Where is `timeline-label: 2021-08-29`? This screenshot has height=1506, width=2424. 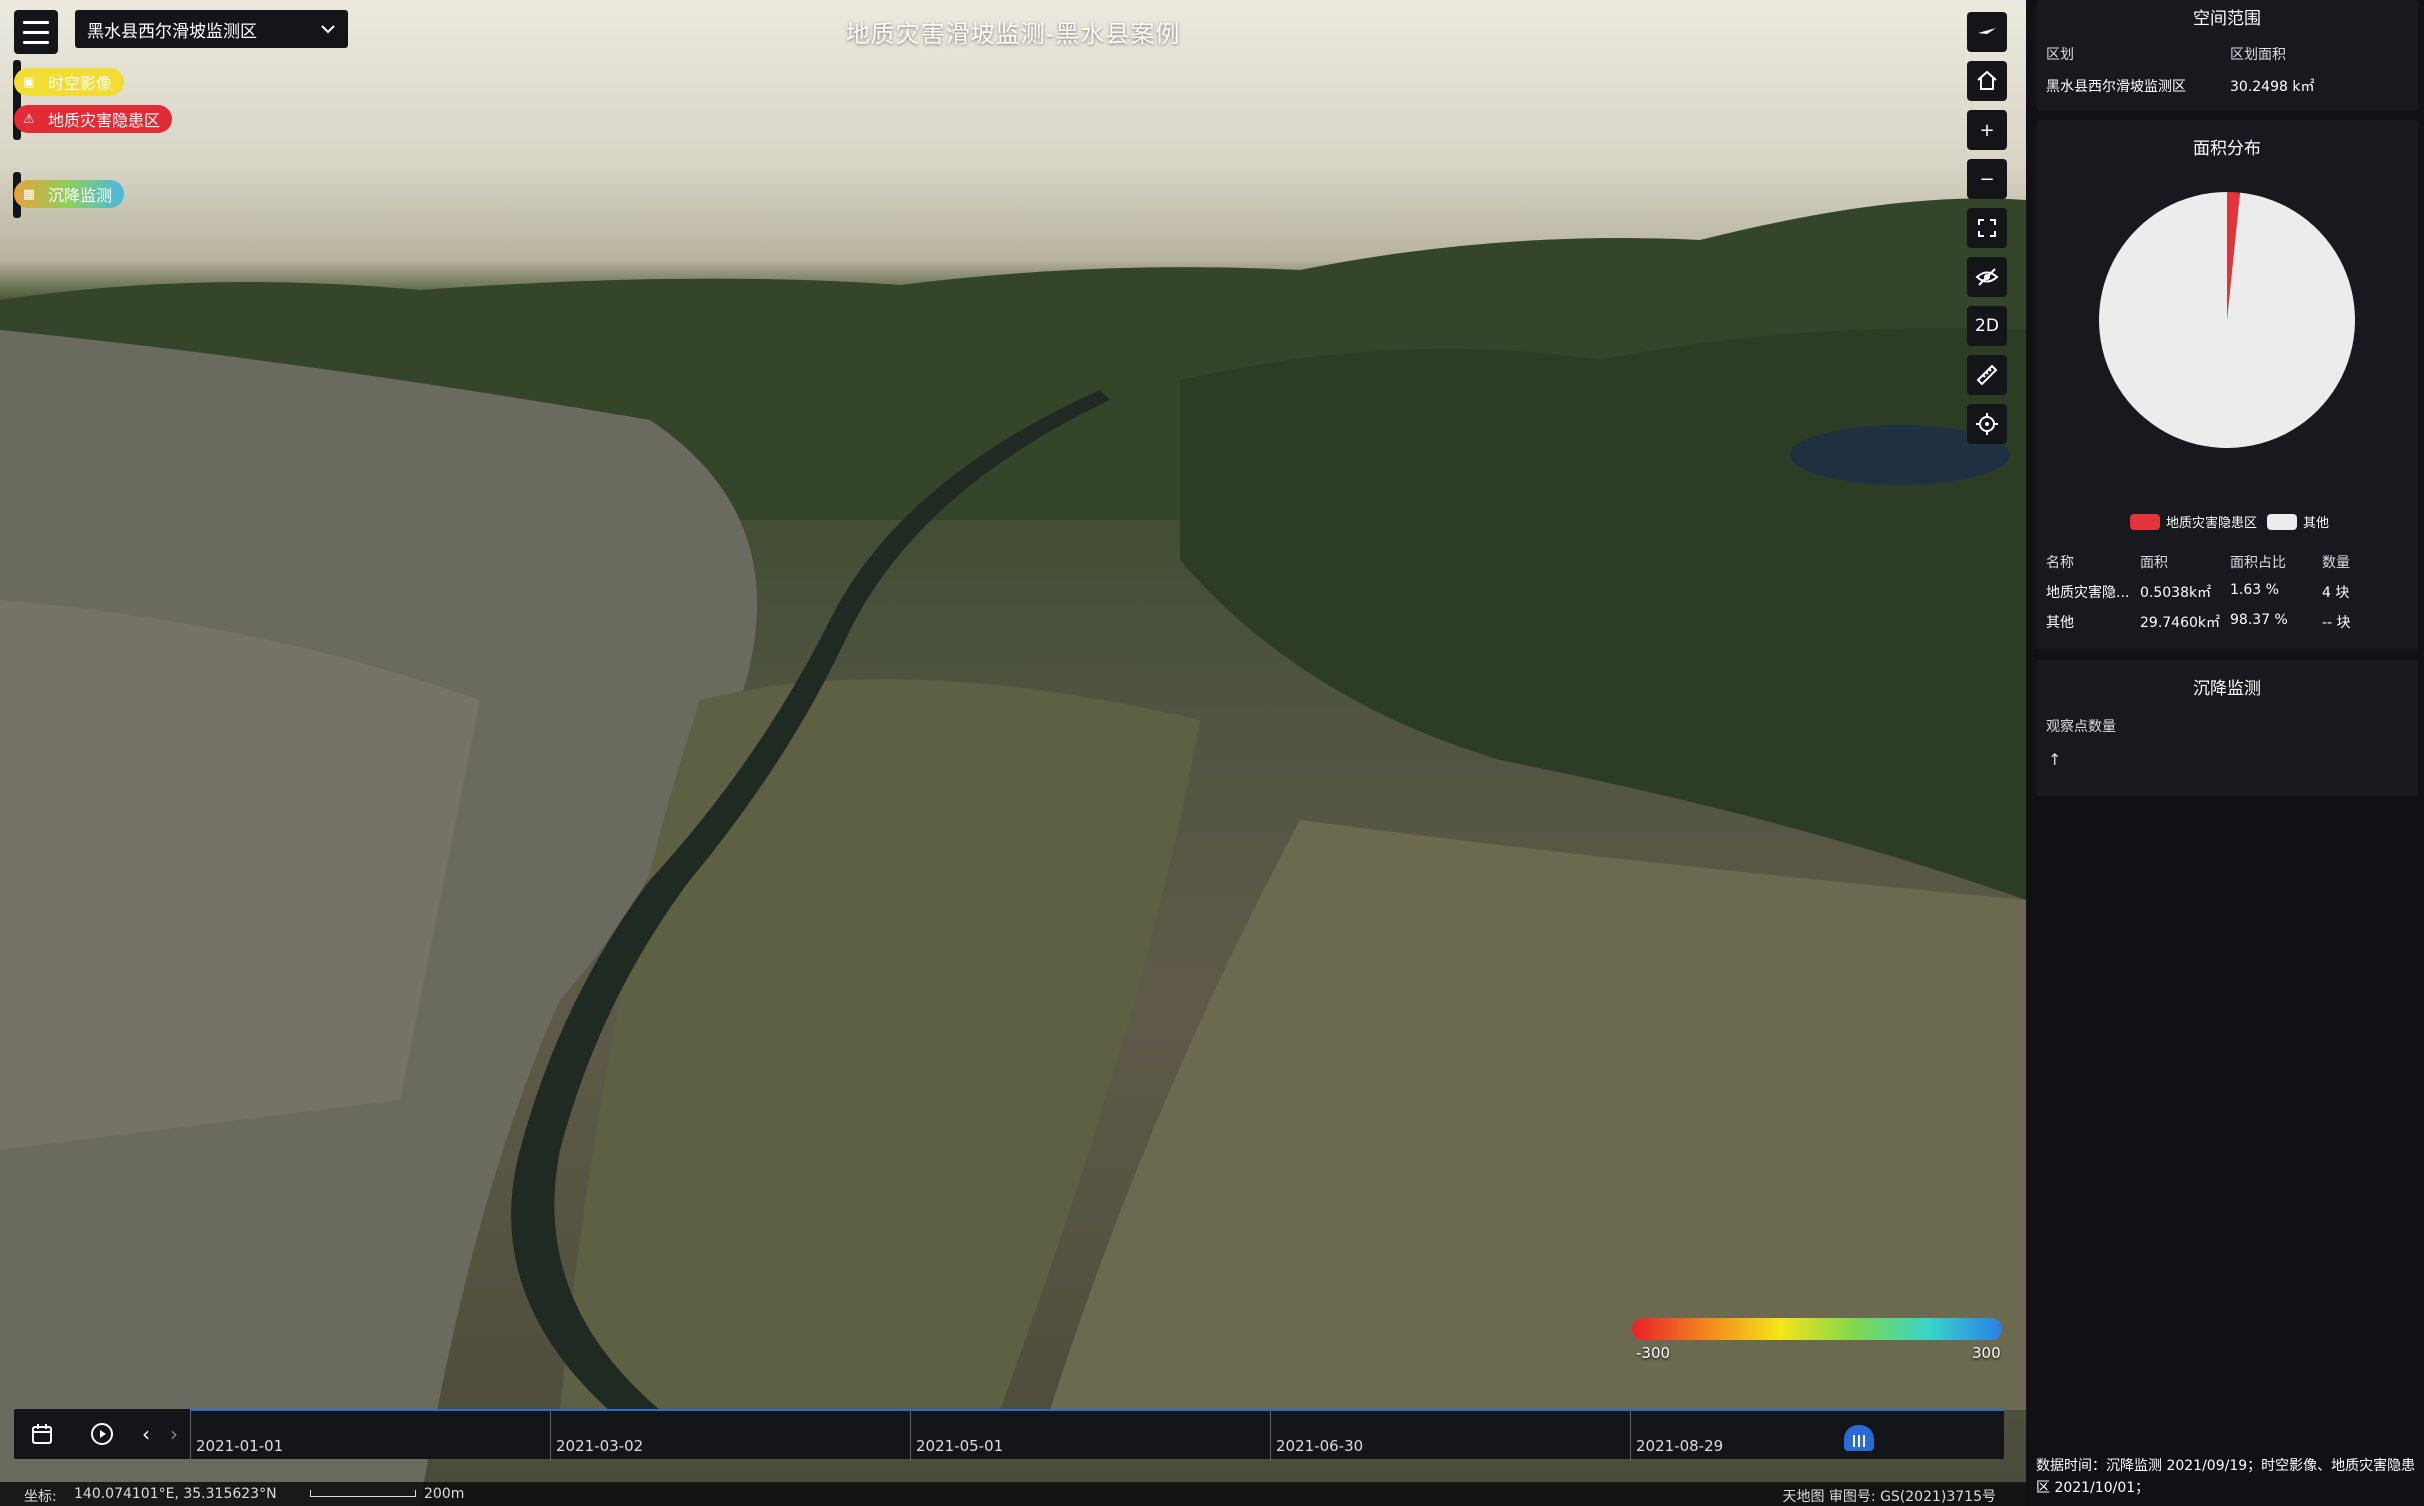 timeline-label: 2021-08-29 is located at coordinates (1680, 1446).